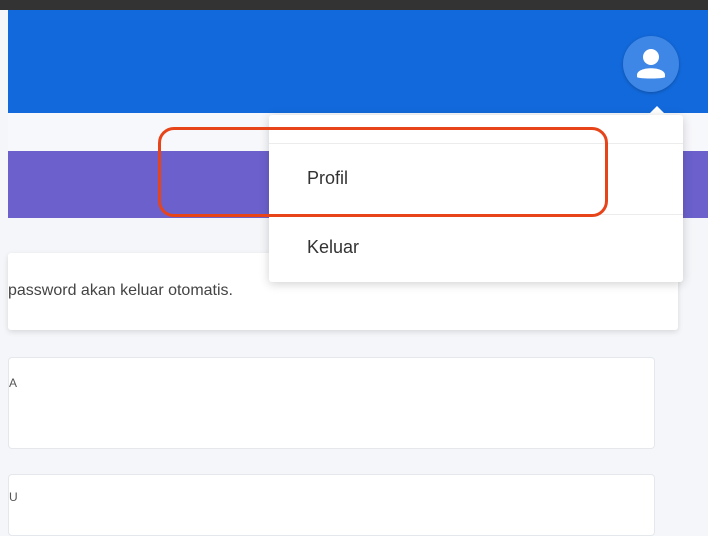 The height and width of the screenshot is (536, 708). I want to click on menu-item-profil: Profil, so click(476, 179).